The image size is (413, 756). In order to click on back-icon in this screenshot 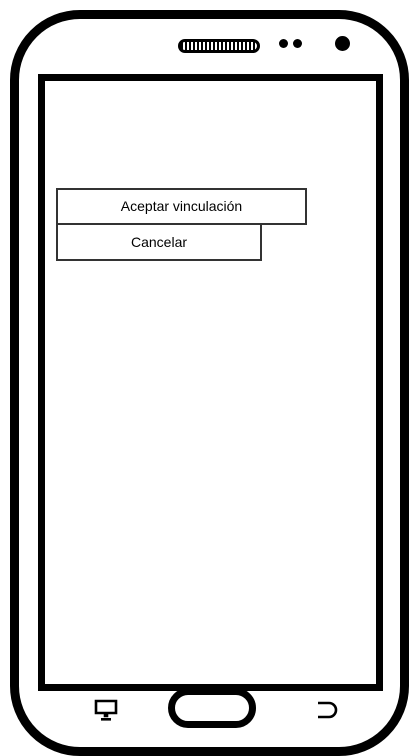, I will do `click(326, 710)`.